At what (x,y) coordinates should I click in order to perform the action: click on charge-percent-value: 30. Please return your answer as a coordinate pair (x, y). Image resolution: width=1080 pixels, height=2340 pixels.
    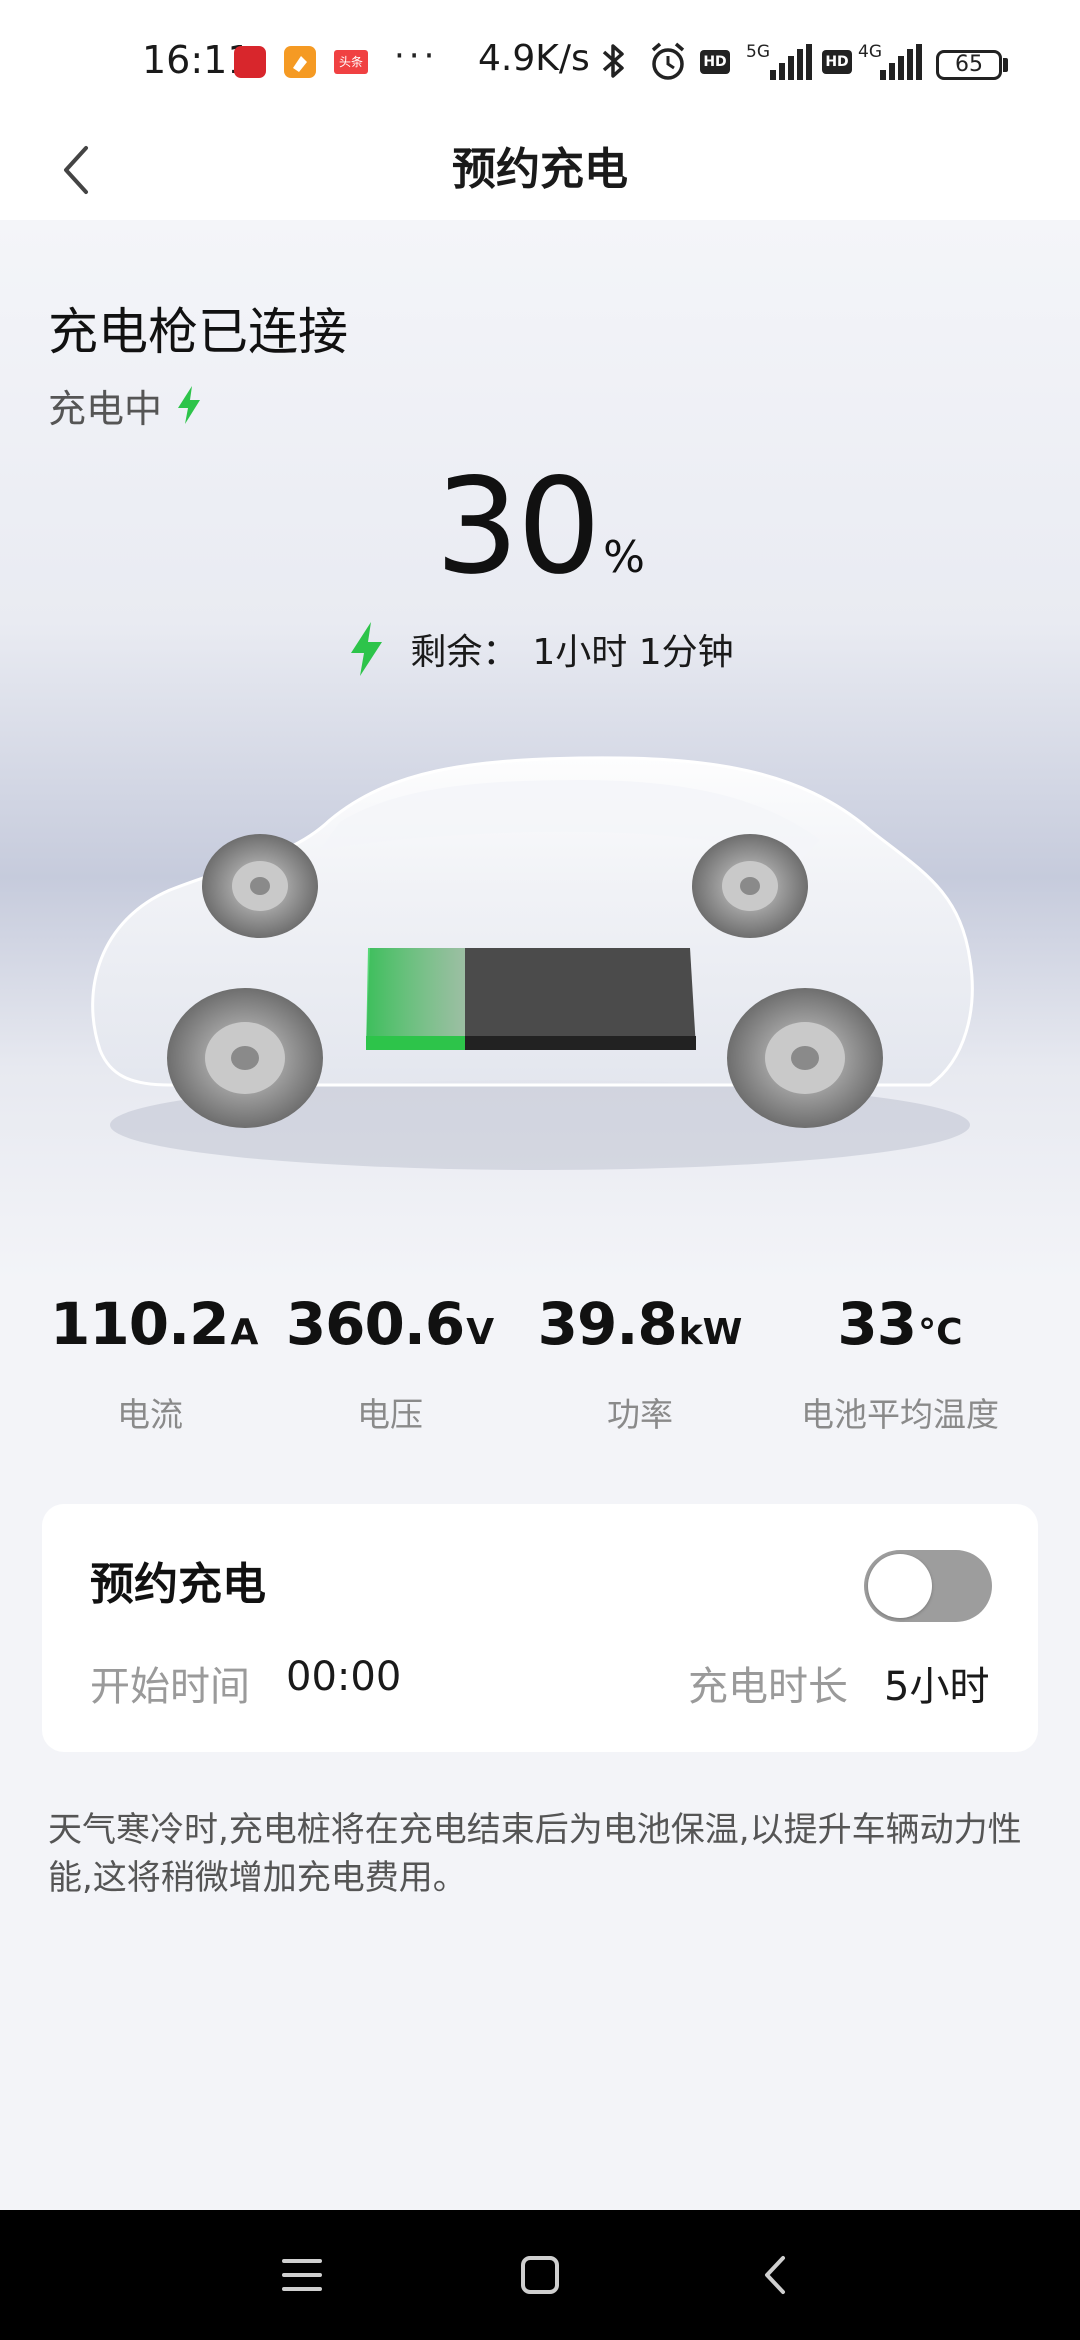
    Looking at the image, I should click on (518, 527).